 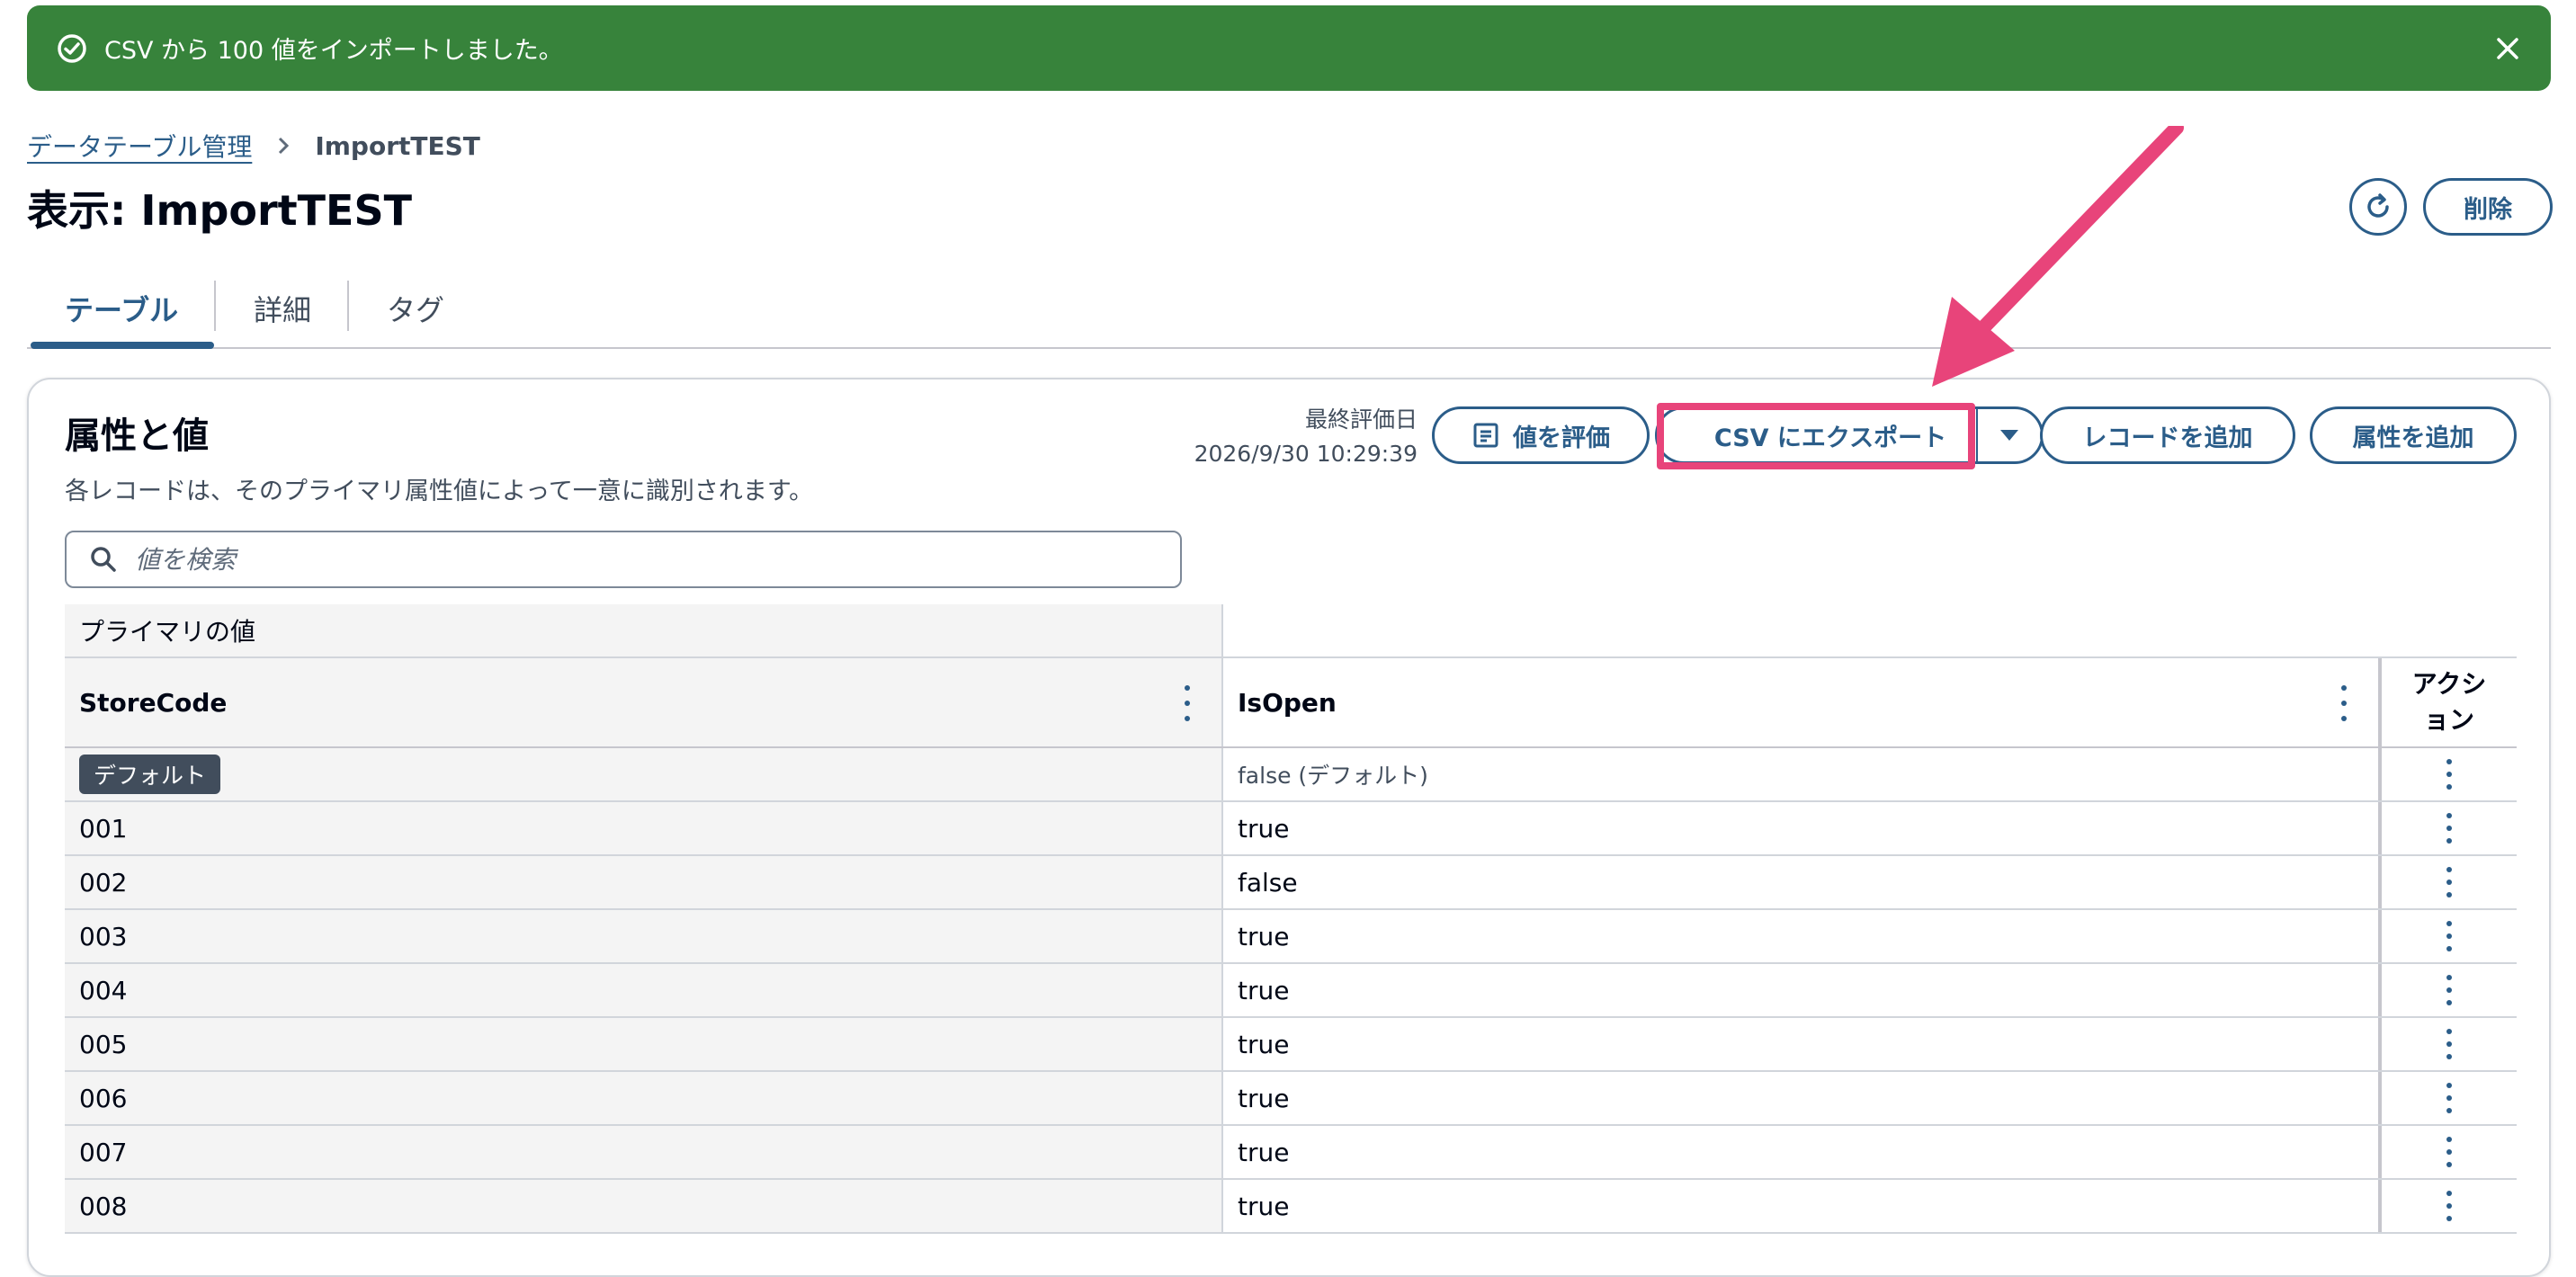 What do you see at coordinates (103, 559) in the screenshot?
I see `search-icon` at bounding box center [103, 559].